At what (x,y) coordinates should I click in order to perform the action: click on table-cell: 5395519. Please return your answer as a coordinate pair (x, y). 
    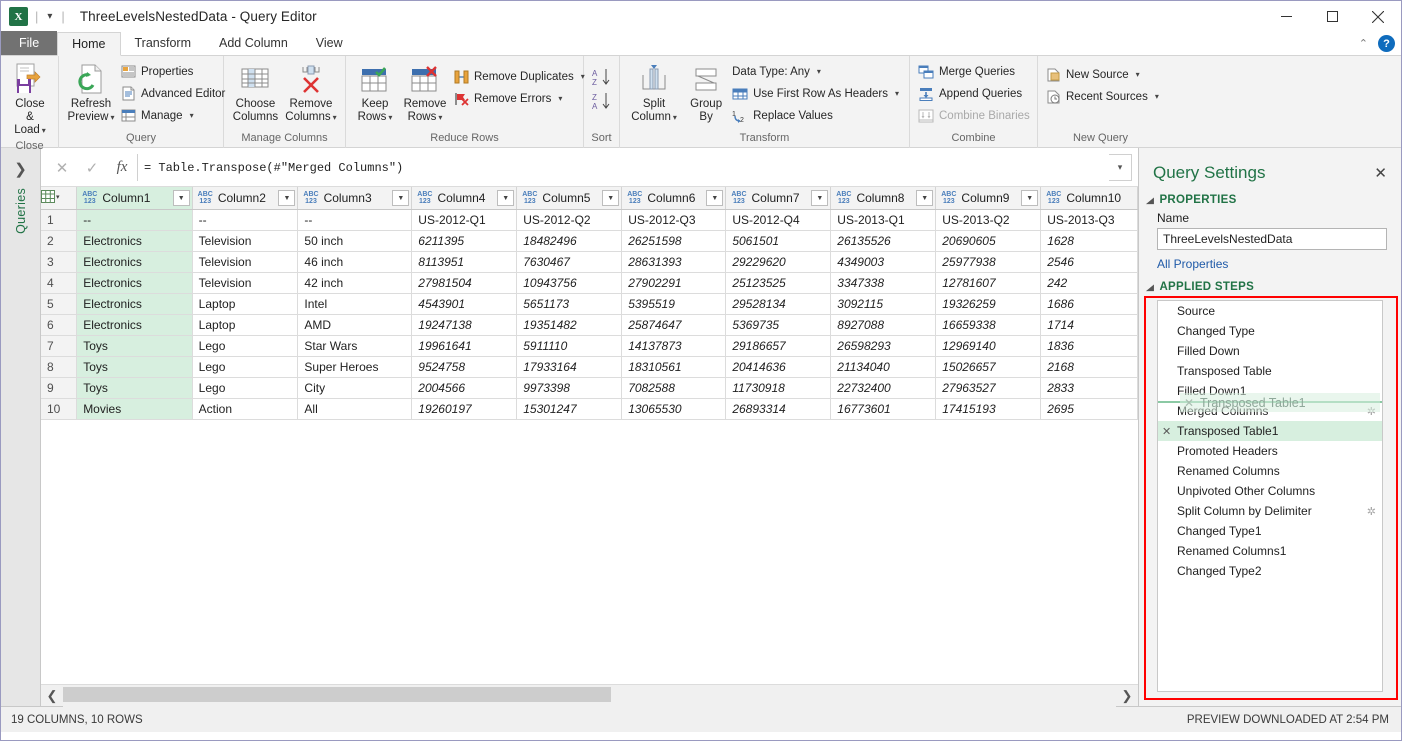
    Looking at the image, I should click on (674, 304).